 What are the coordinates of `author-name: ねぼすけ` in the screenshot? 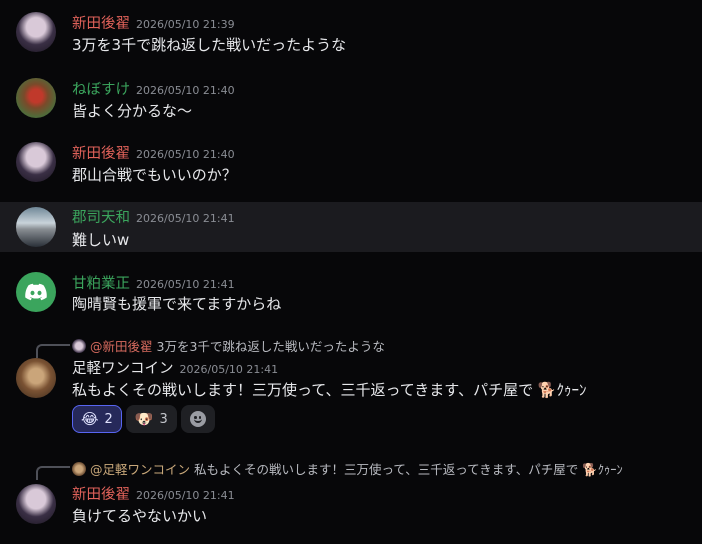 It's located at (101, 90).